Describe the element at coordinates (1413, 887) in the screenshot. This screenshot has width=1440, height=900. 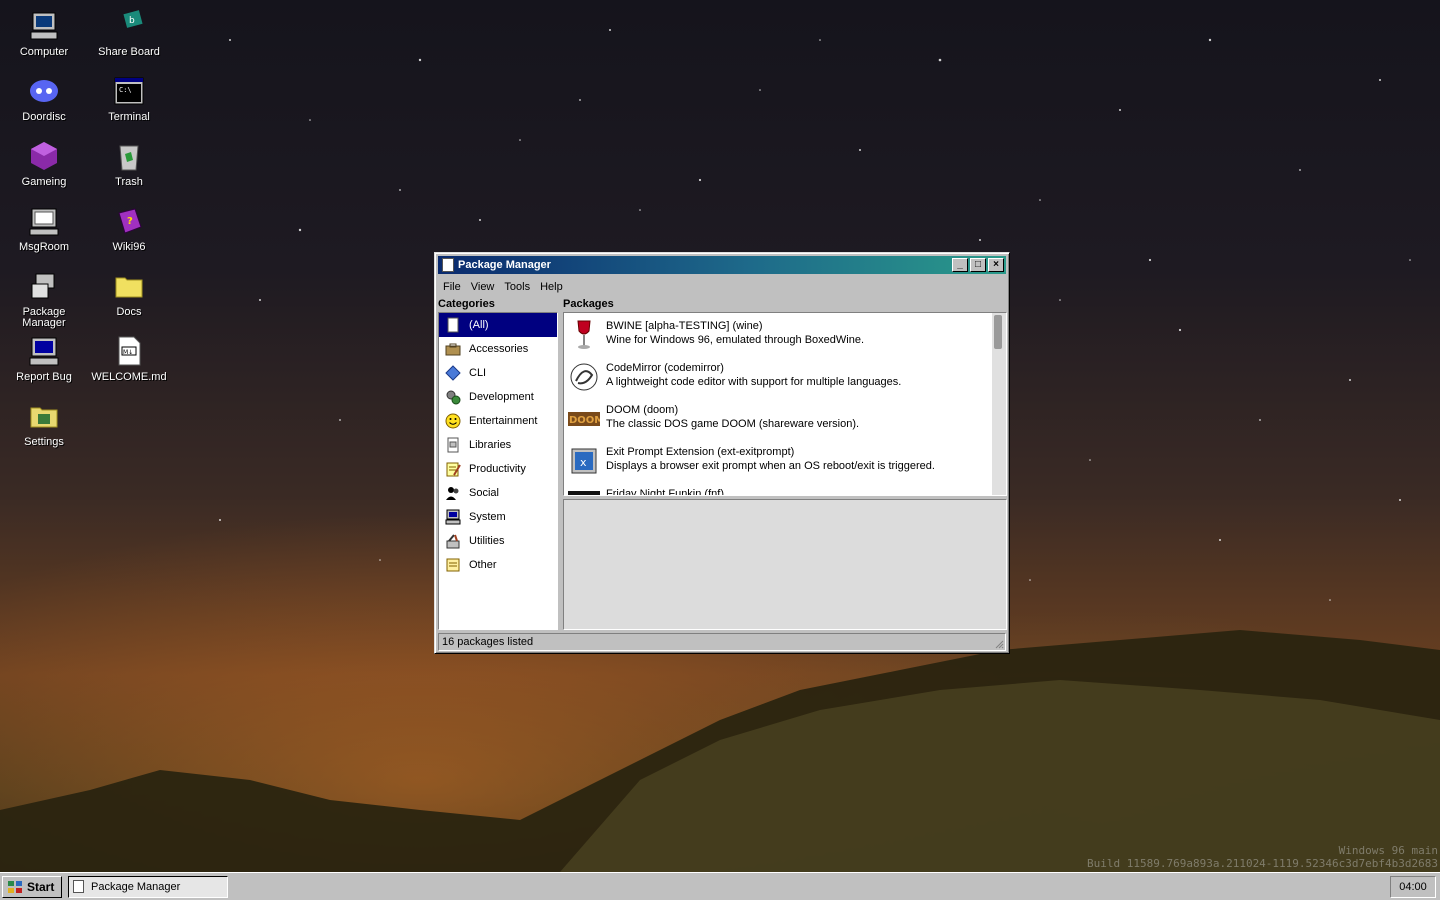
I see `taskbar-clock: 04:00` at that location.